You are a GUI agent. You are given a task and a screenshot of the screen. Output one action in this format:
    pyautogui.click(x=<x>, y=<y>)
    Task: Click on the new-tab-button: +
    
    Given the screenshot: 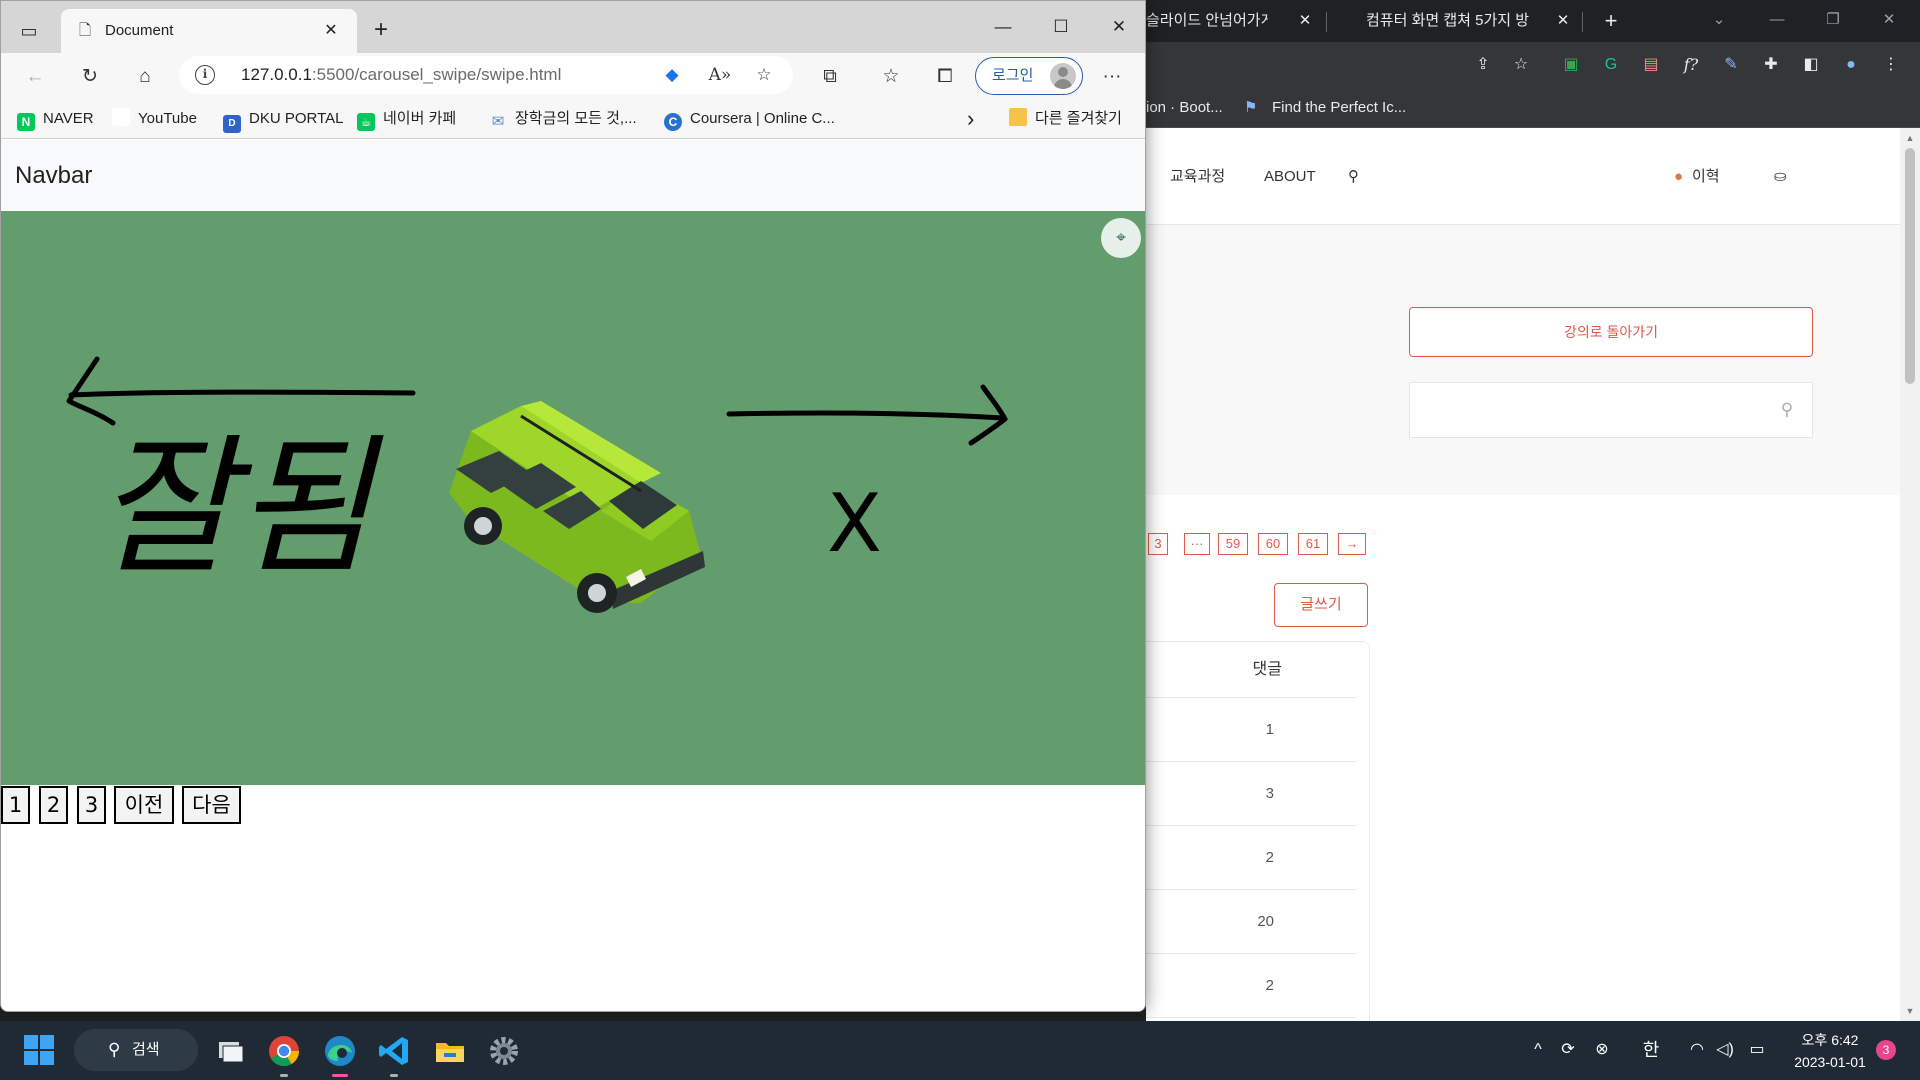 What is the action you would take?
    pyautogui.click(x=381, y=31)
    